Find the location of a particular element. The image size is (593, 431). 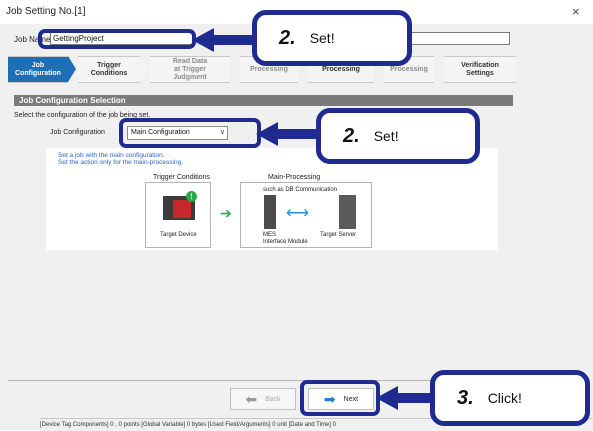

callout-set-1: 2. Set! is located at coordinates (332, 38).